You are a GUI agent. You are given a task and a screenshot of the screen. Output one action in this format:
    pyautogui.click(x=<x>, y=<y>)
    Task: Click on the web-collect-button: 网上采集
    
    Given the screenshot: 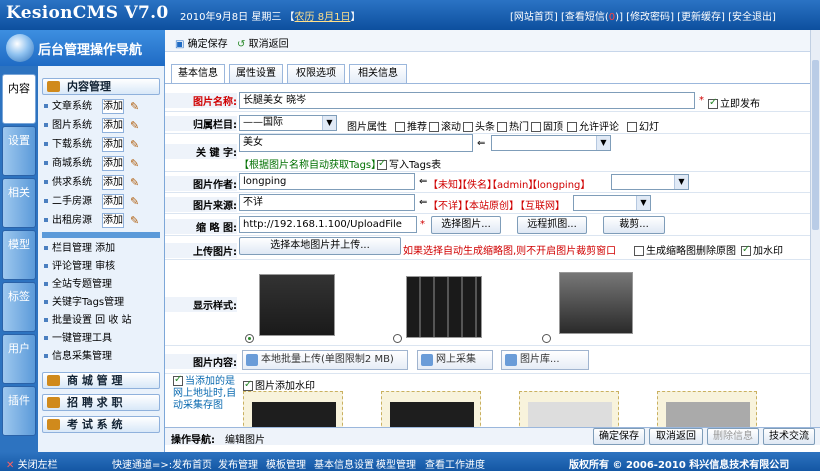 What is the action you would take?
    pyautogui.click(x=455, y=360)
    